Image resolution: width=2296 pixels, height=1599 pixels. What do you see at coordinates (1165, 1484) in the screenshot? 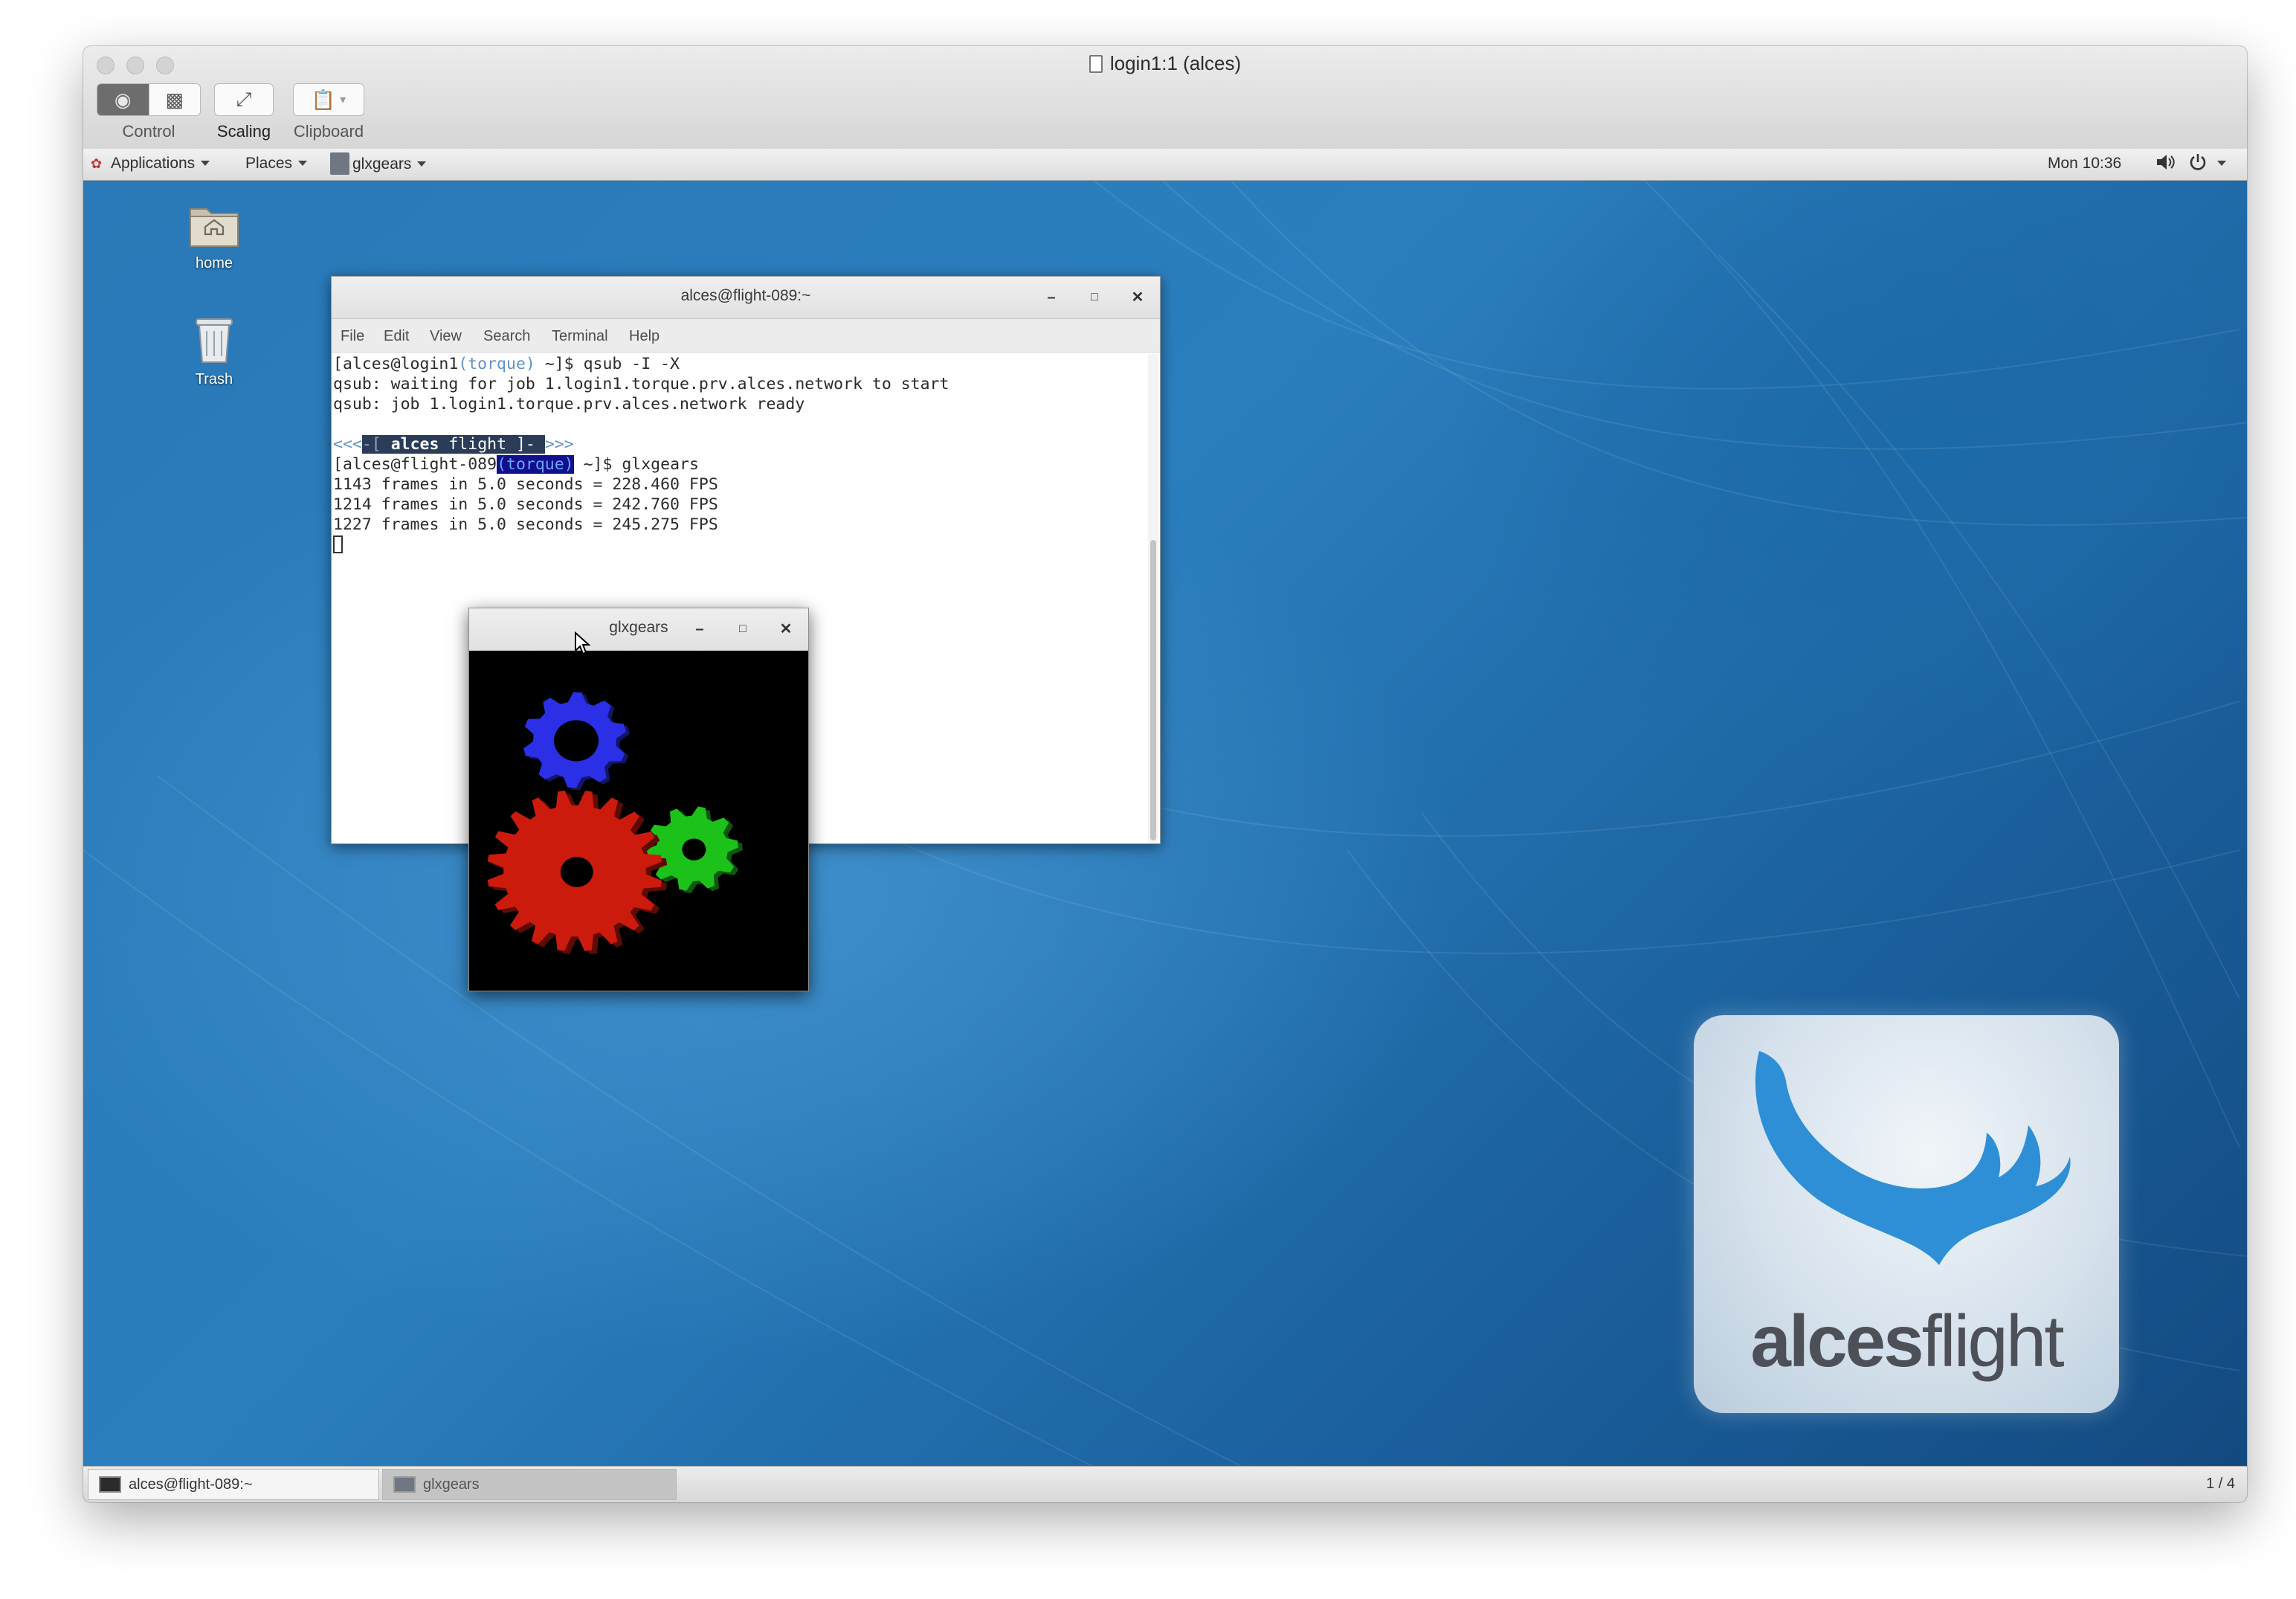
I see `gnome-bottom-panel: alces@flight-089:~ glxgears 1 / 4` at bounding box center [1165, 1484].